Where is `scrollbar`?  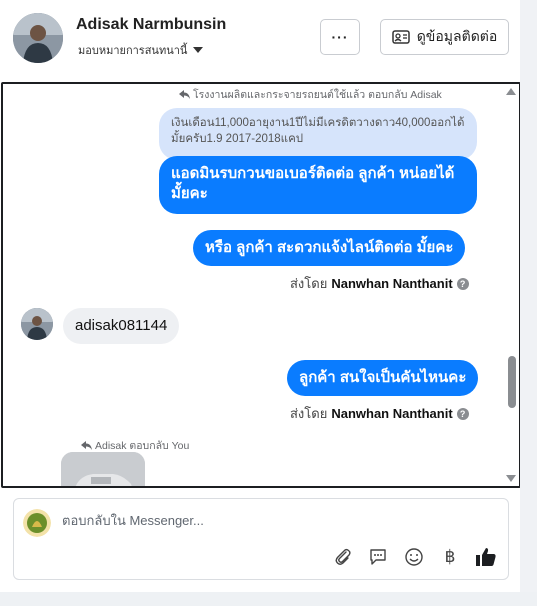
scrollbar is located at coordinates (511, 285).